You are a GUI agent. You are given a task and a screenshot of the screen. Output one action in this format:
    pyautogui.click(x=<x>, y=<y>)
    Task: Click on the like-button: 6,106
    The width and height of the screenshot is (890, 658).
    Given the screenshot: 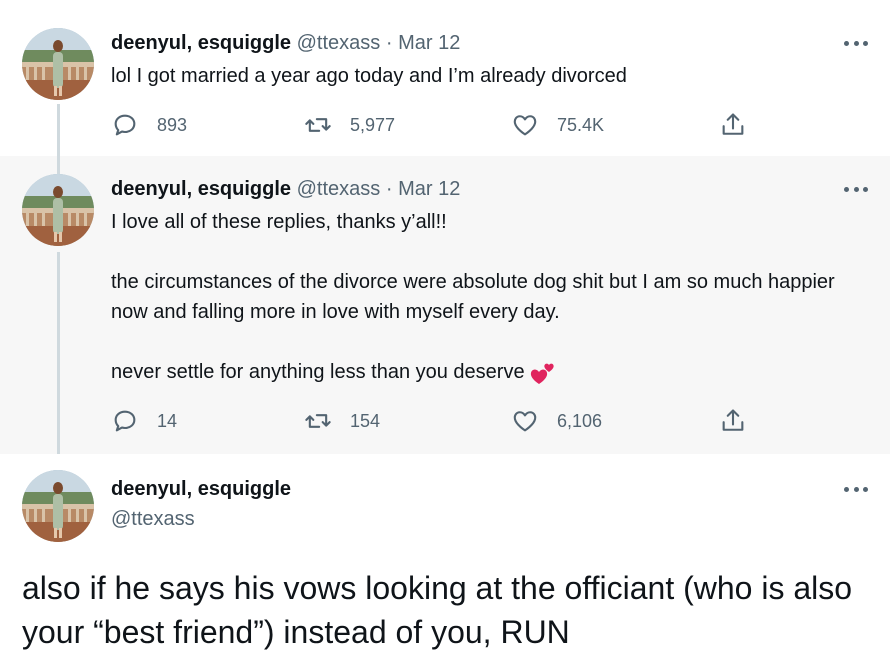 What is the action you would take?
    pyautogui.click(x=556, y=421)
    